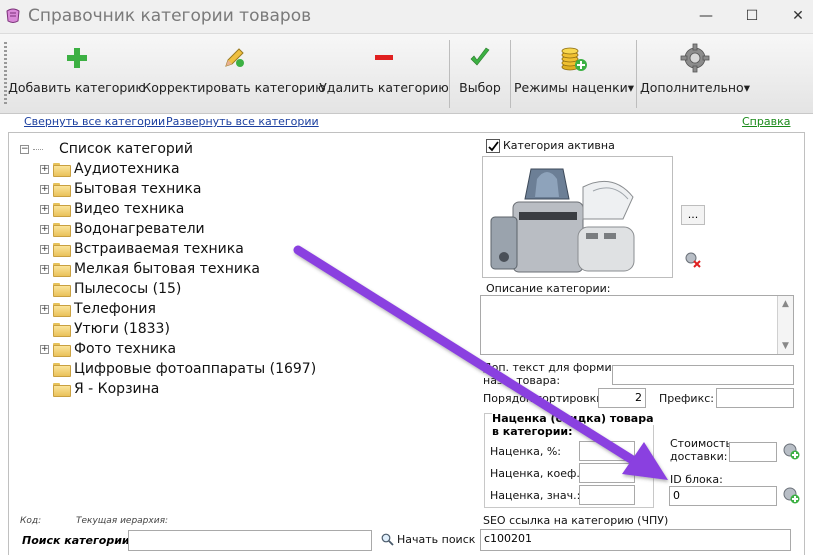 The width and height of the screenshot is (813, 555). Describe the element at coordinates (532, 431) in the screenshot. I see `markup-group-title-2: в категории:` at that location.